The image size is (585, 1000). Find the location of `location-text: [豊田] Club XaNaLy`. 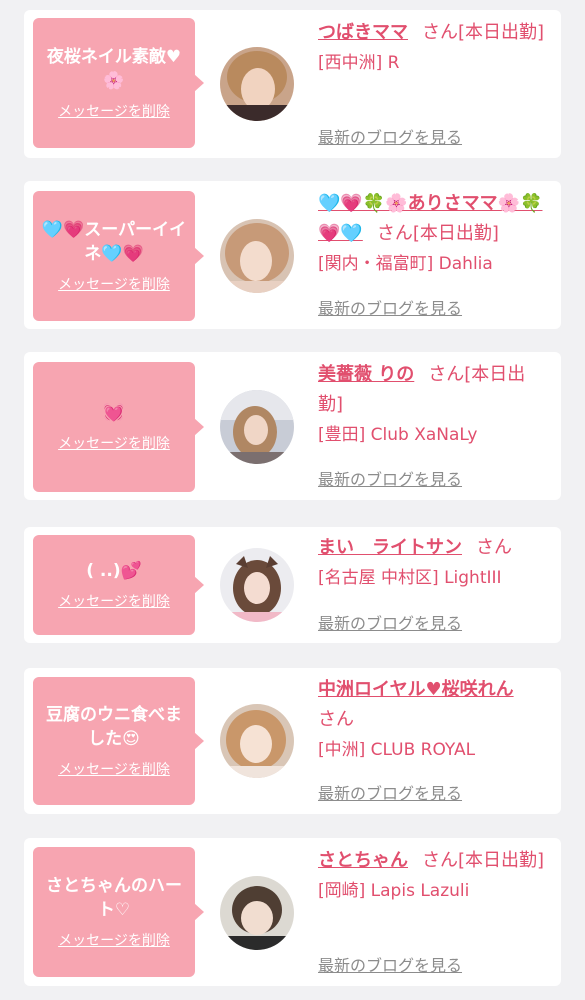

location-text: [豊田] Club XaNaLy is located at coordinates (398, 435).